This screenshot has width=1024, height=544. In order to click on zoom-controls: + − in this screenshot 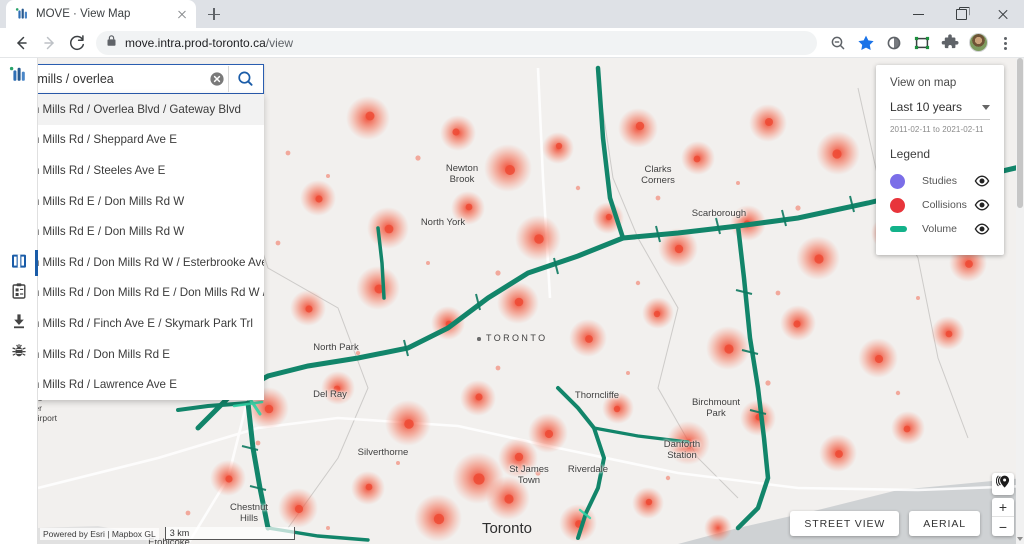, I will do `click(1003, 517)`.